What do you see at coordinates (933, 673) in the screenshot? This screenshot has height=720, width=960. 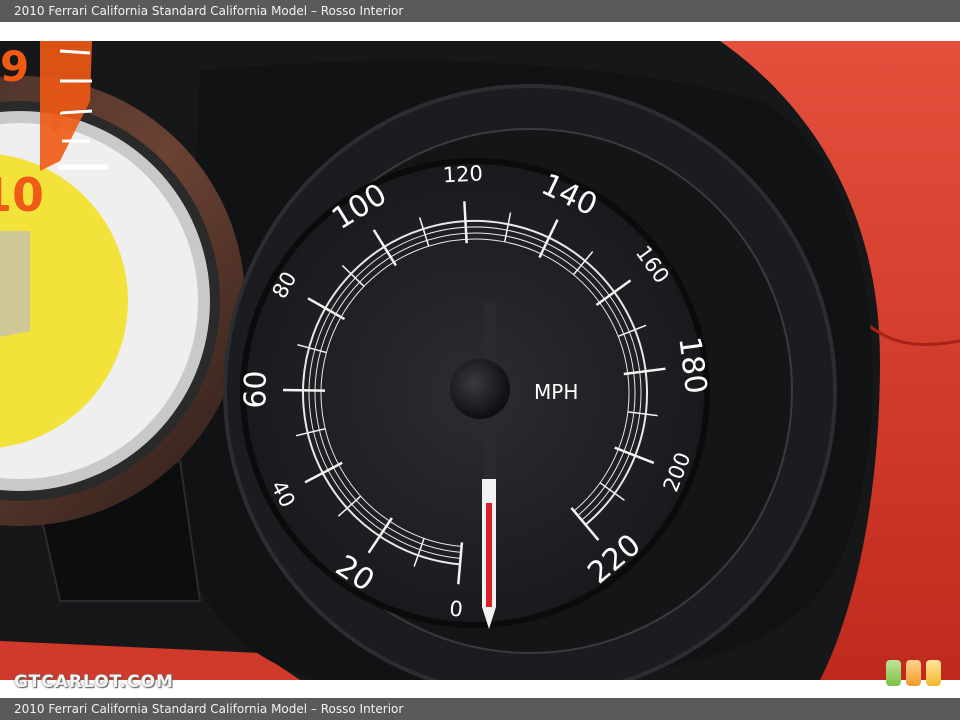 I see `yellow-badge` at bounding box center [933, 673].